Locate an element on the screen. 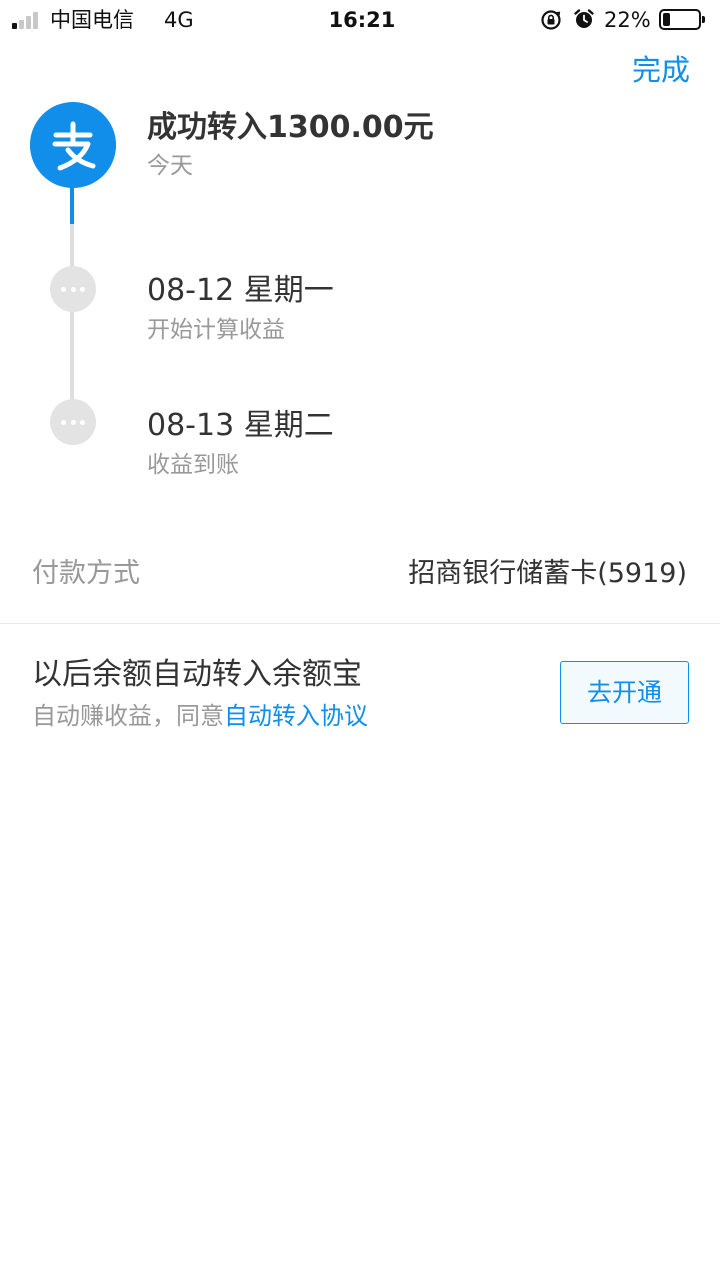 This screenshot has height=1280, width=720. alipay-logo is located at coordinates (73, 145).